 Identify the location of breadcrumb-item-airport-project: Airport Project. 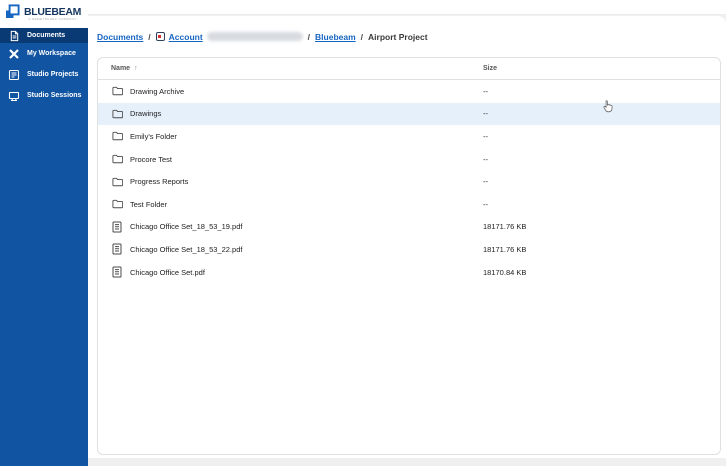
(398, 37).